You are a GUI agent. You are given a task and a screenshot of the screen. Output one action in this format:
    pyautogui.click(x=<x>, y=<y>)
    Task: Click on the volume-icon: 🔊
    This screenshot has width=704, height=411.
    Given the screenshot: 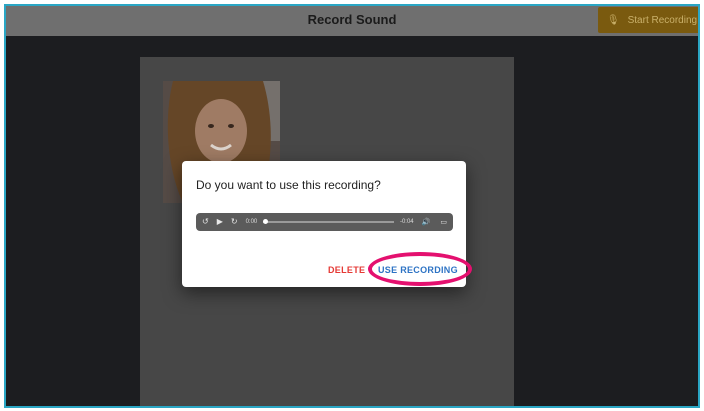 What is the action you would take?
    pyautogui.click(x=426, y=222)
    